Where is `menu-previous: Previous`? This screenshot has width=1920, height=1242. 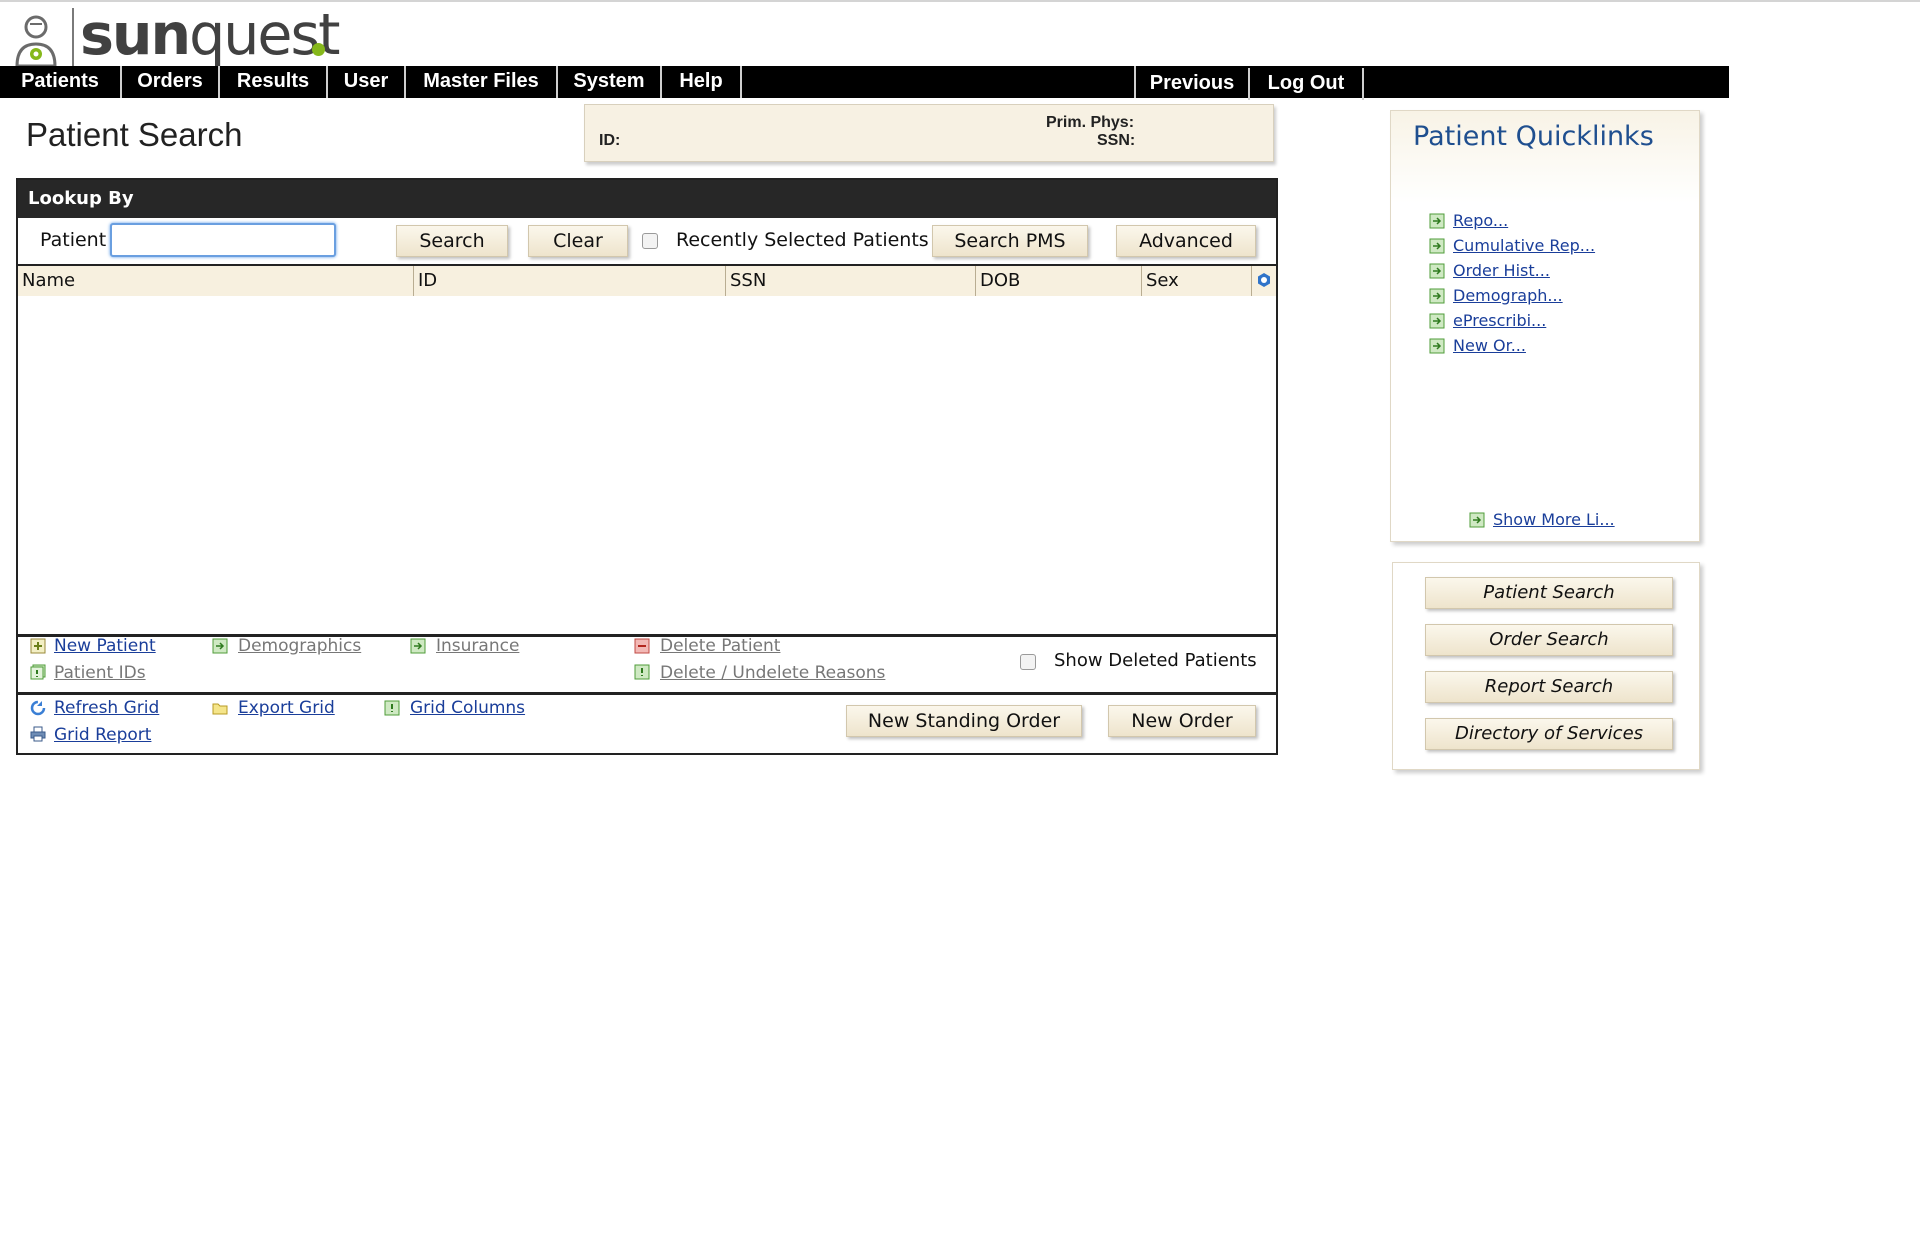 menu-previous: Previous is located at coordinates (1193, 84).